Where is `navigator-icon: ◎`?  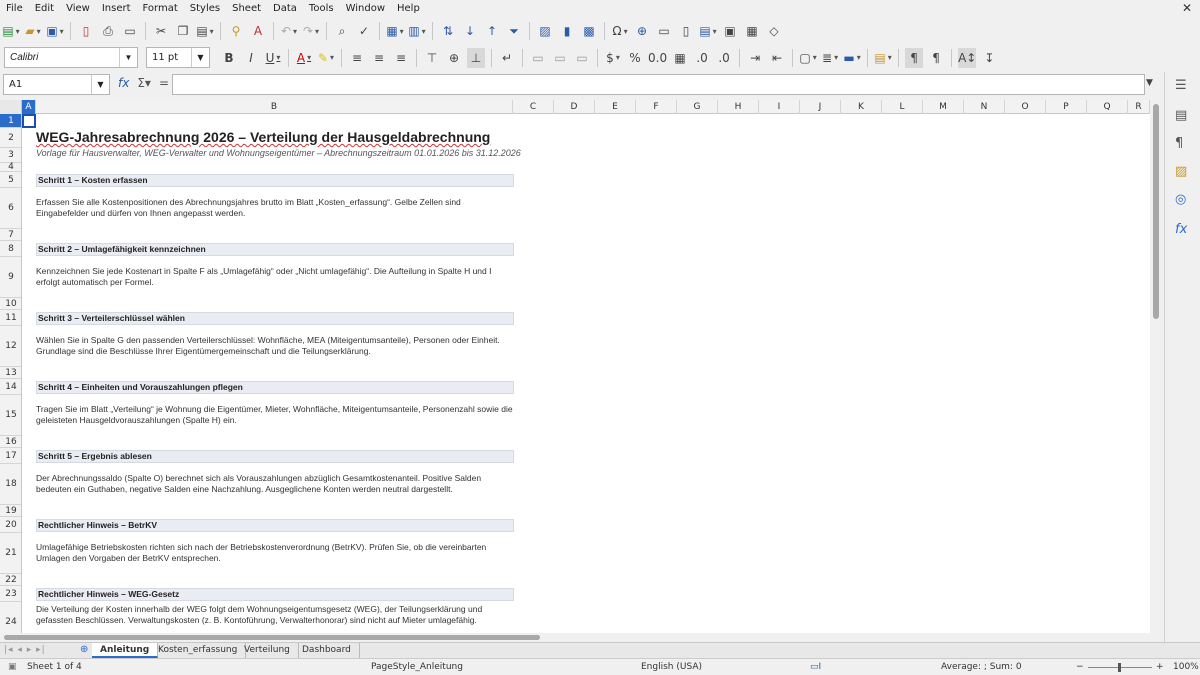
navigator-icon: ◎ is located at coordinates (1180, 199).